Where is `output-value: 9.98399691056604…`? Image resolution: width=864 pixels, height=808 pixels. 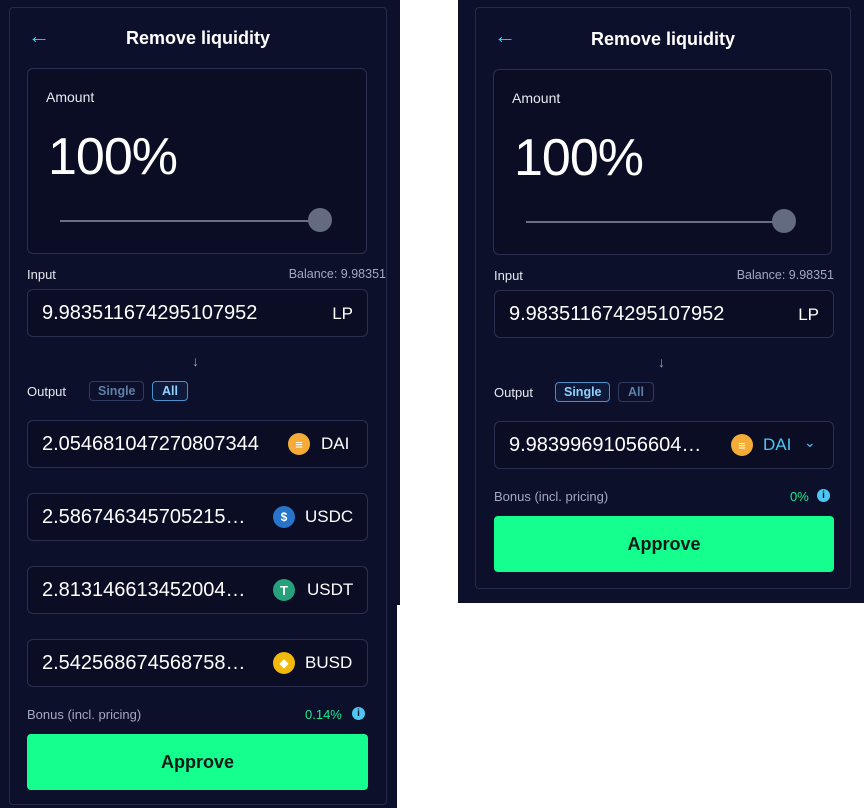 output-value: 9.98399691056604… is located at coordinates (605, 445).